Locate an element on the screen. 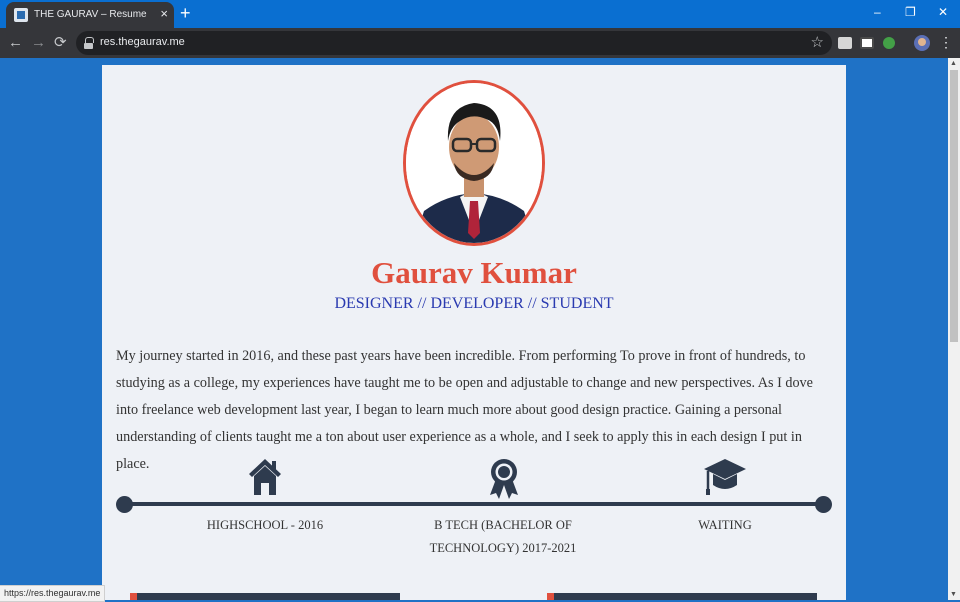  tab-title: THE GAURAV – Resume is located at coordinates (90, 14).